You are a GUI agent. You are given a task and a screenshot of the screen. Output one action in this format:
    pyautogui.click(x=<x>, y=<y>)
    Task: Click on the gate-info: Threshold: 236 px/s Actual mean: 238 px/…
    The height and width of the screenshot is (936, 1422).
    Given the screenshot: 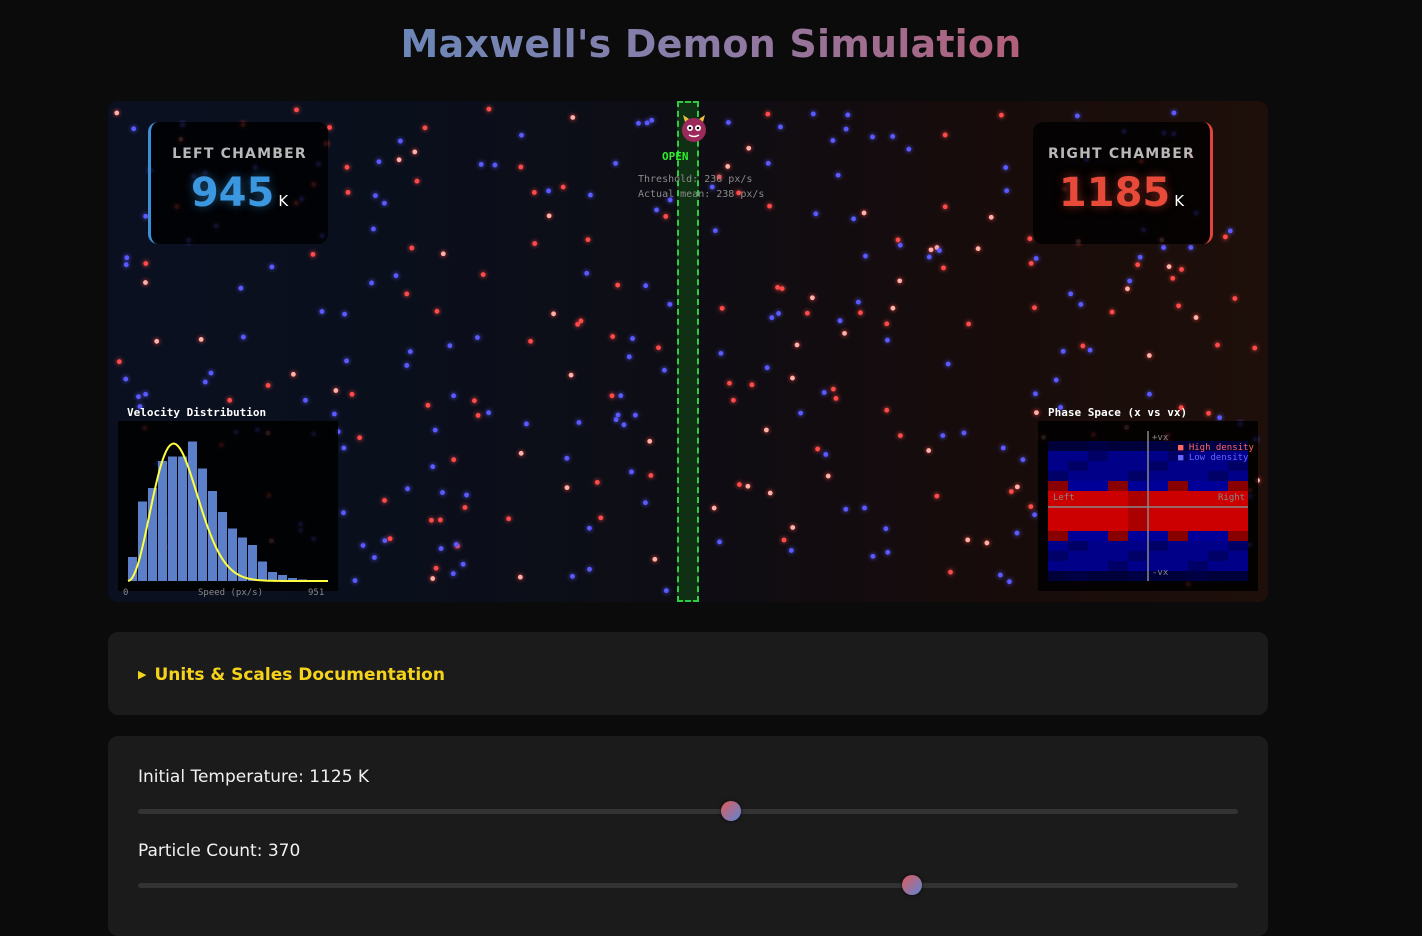 What is the action you would take?
    pyautogui.click(x=701, y=187)
    